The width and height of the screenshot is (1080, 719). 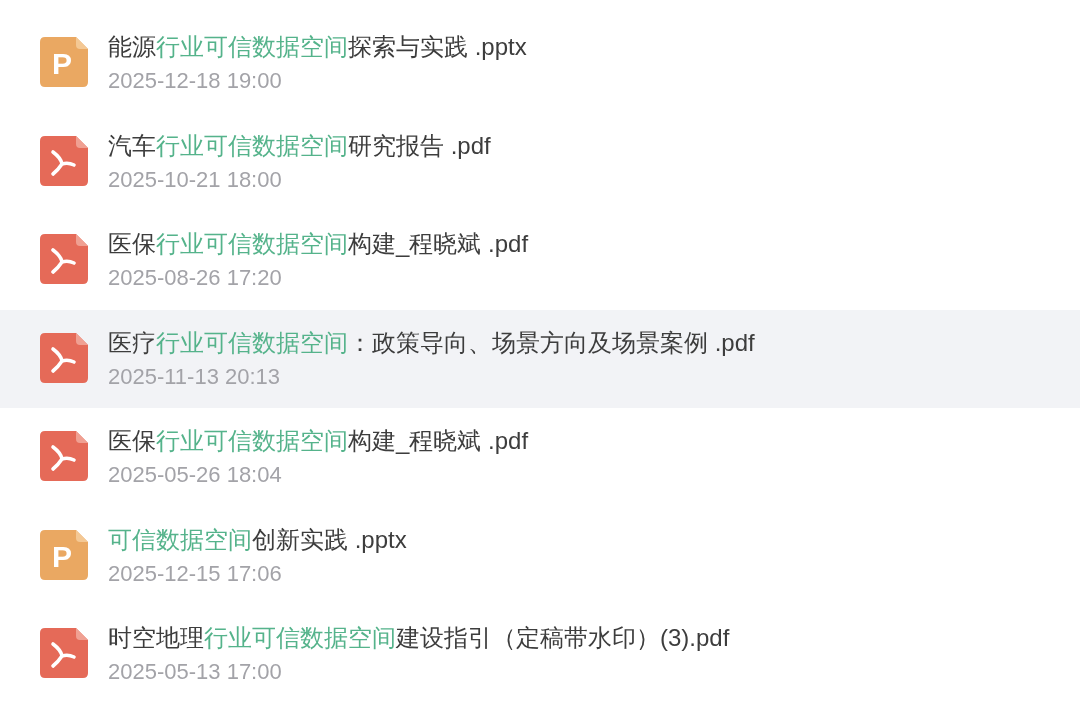 I want to click on file-row: 医疗行业可信数据空间：政策导向、场景方向及场景案例 .pdf 2025-11-13 20:13, so click(x=540, y=358).